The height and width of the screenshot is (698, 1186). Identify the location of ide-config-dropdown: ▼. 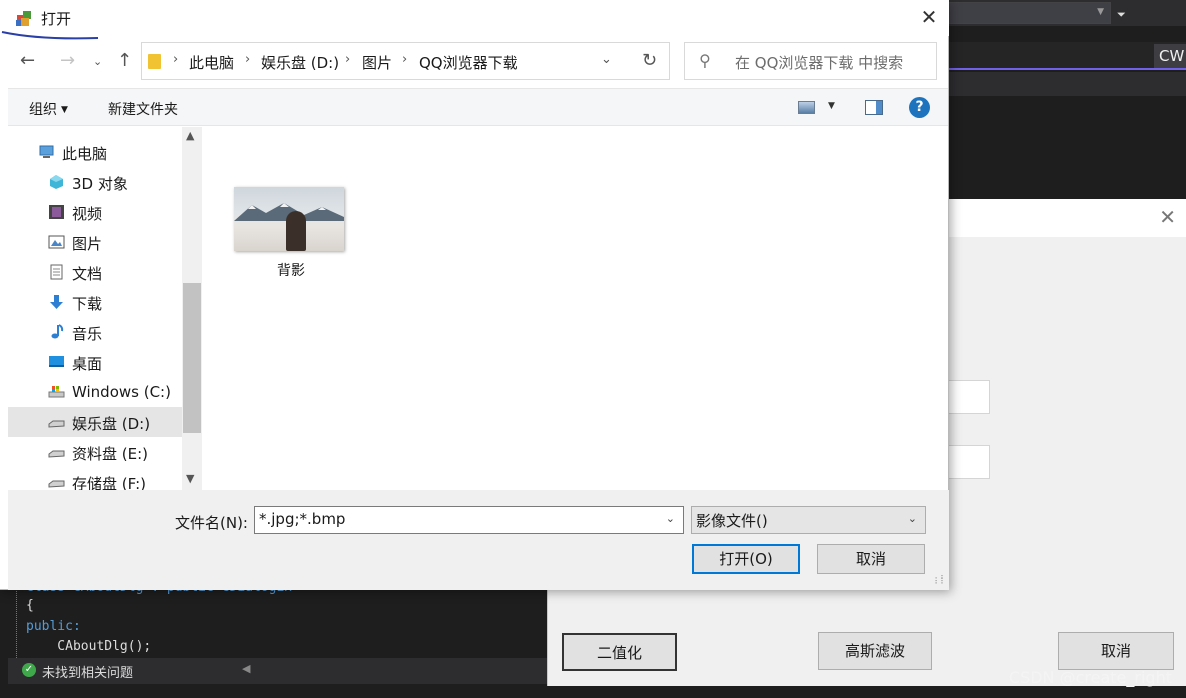
(1029, 13).